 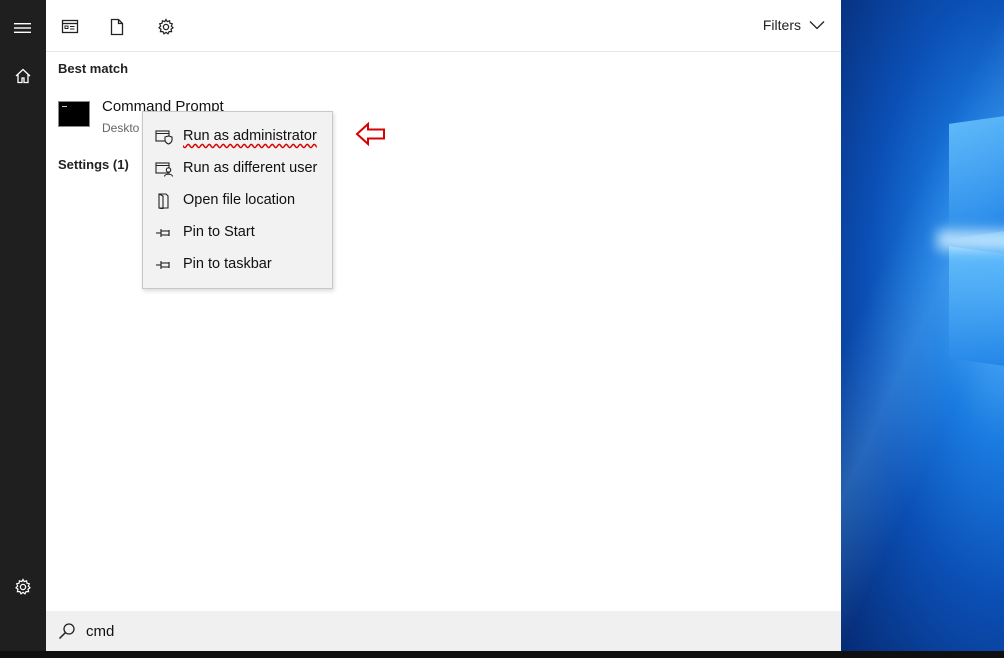 I want to click on menu-item-label: Pin to taskbar, so click(x=227, y=264).